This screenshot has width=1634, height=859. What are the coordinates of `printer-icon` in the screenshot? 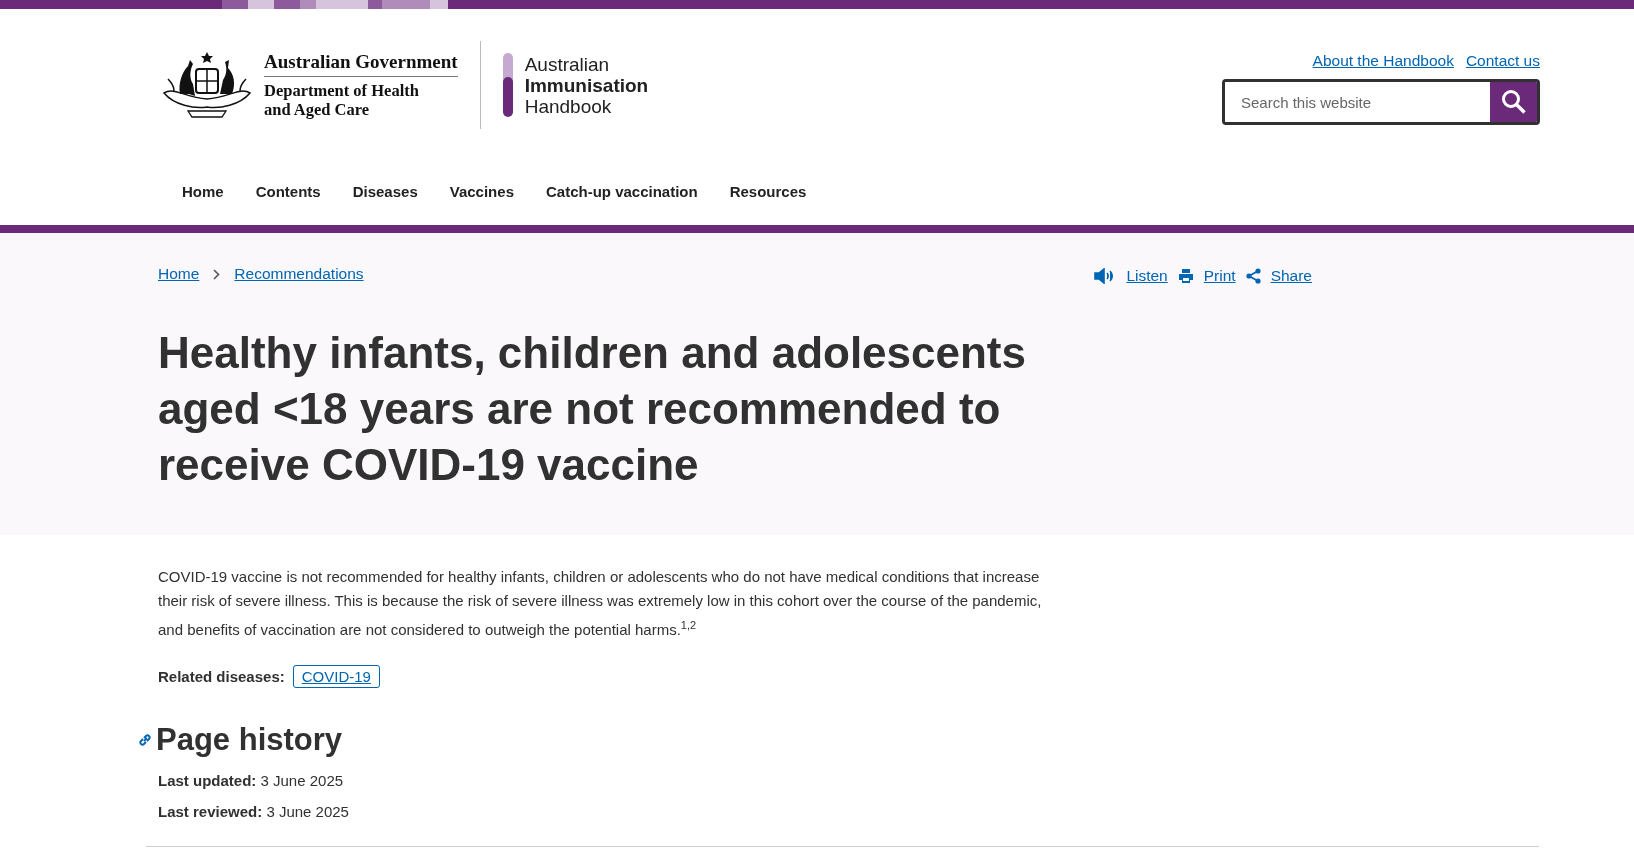 It's located at (1185, 276).